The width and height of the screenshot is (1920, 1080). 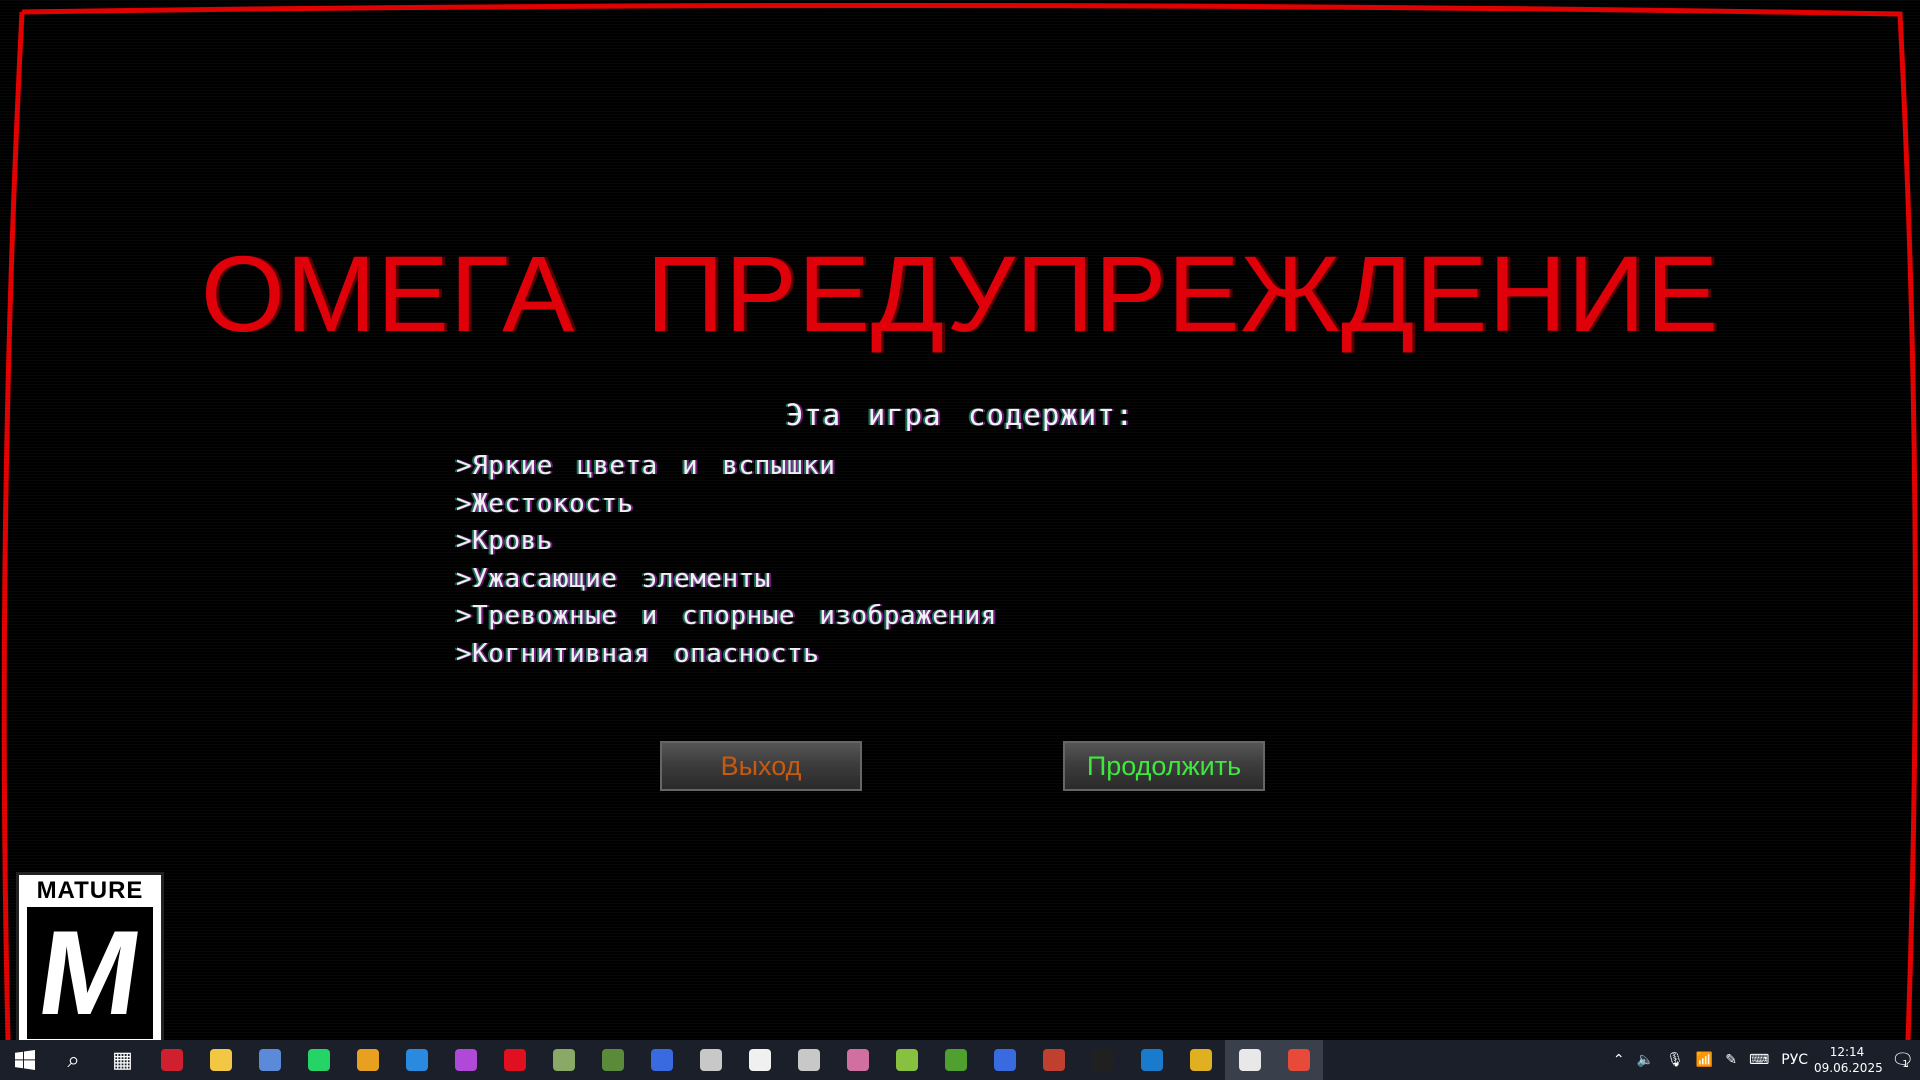 What do you see at coordinates (1645, 1060) in the screenshot?
I see `volume-icon: 🔈` at bounding box center [1645, 1060].